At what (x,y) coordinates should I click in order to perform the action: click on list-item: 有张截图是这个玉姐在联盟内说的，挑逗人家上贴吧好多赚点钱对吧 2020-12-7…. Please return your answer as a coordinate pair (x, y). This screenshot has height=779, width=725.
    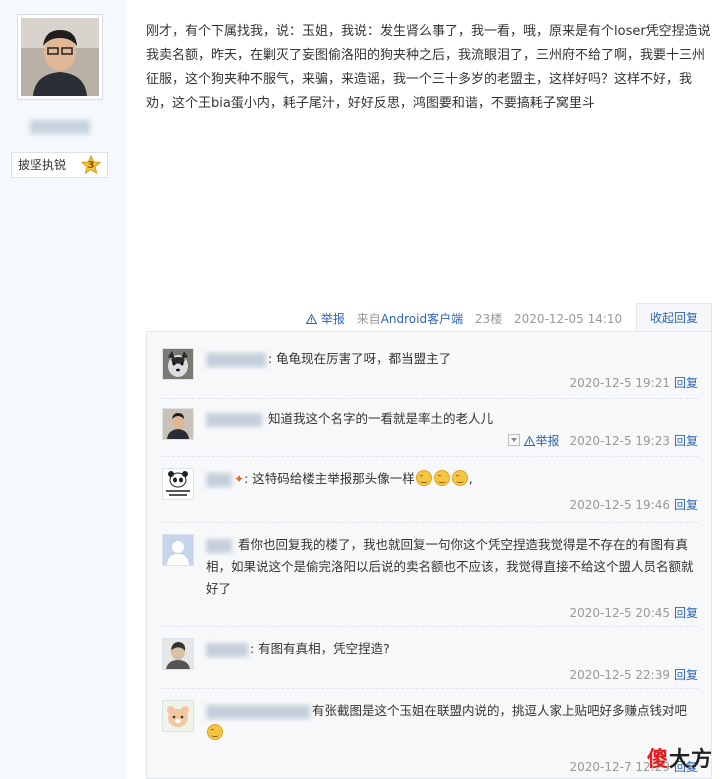
    Looking at the image, I should click on (430, 738).